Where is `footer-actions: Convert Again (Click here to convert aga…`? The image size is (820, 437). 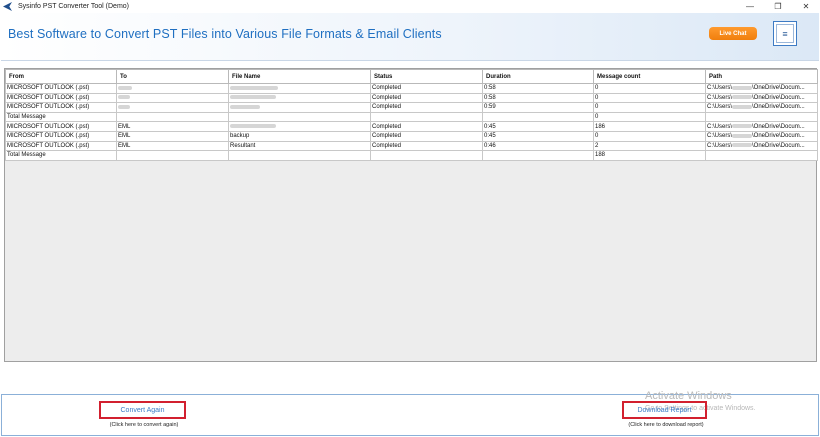 footer-actions: Convert Again (Click here to convert aga… is located at coordinates (410, 413).